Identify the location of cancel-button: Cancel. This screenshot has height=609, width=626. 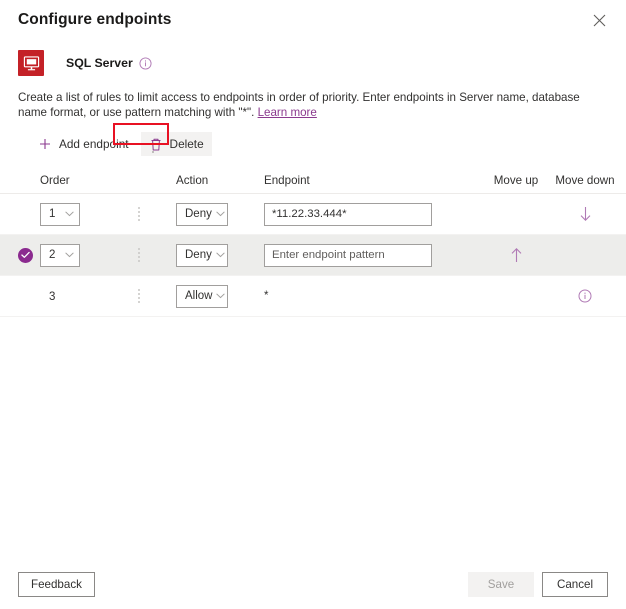
(575, 584).